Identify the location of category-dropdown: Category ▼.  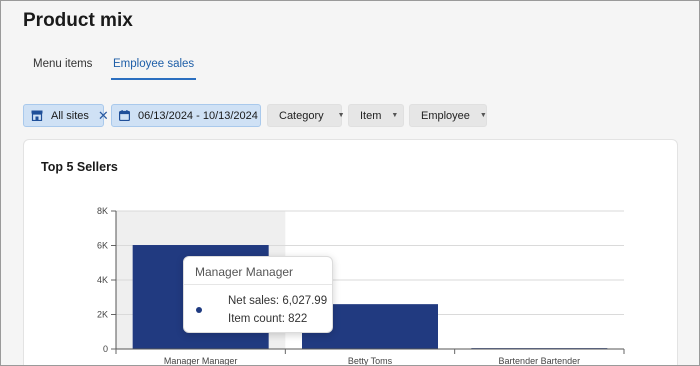
(306, 115).